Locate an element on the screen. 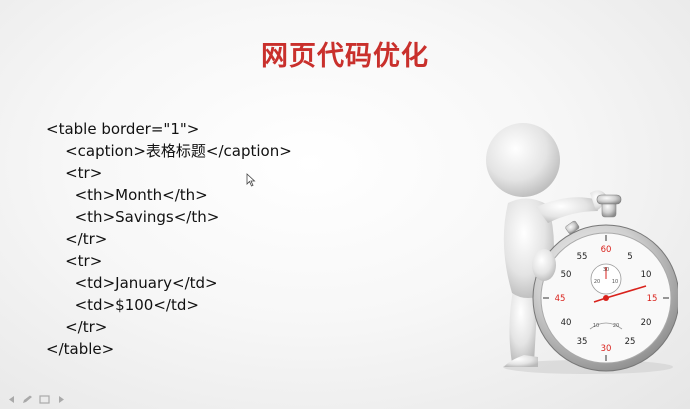 This screenshot has height=409, width=690. code-line: <td>$100</td> is located at coordinates (122, 305).